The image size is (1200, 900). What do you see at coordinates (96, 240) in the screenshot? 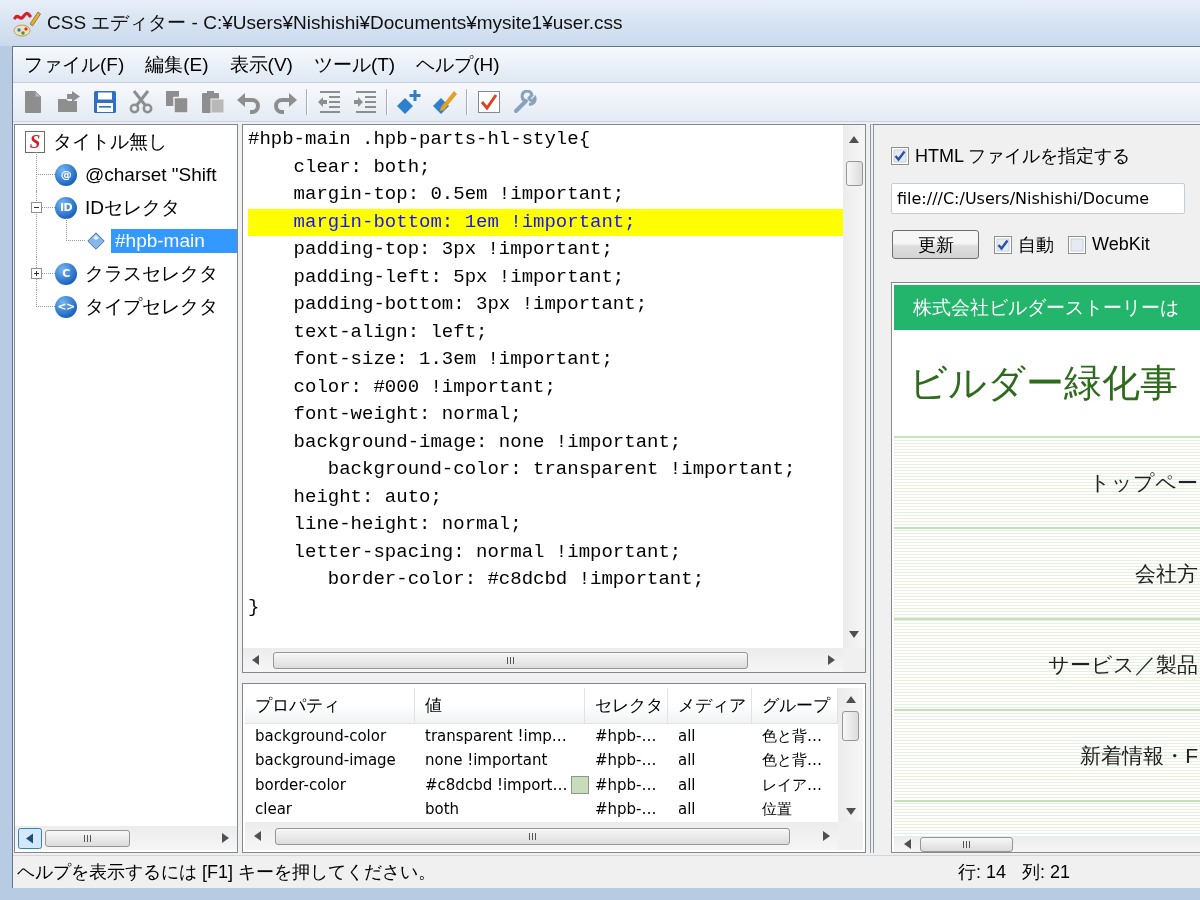
I see `diamond-icon` at bounding box center [96, 240].